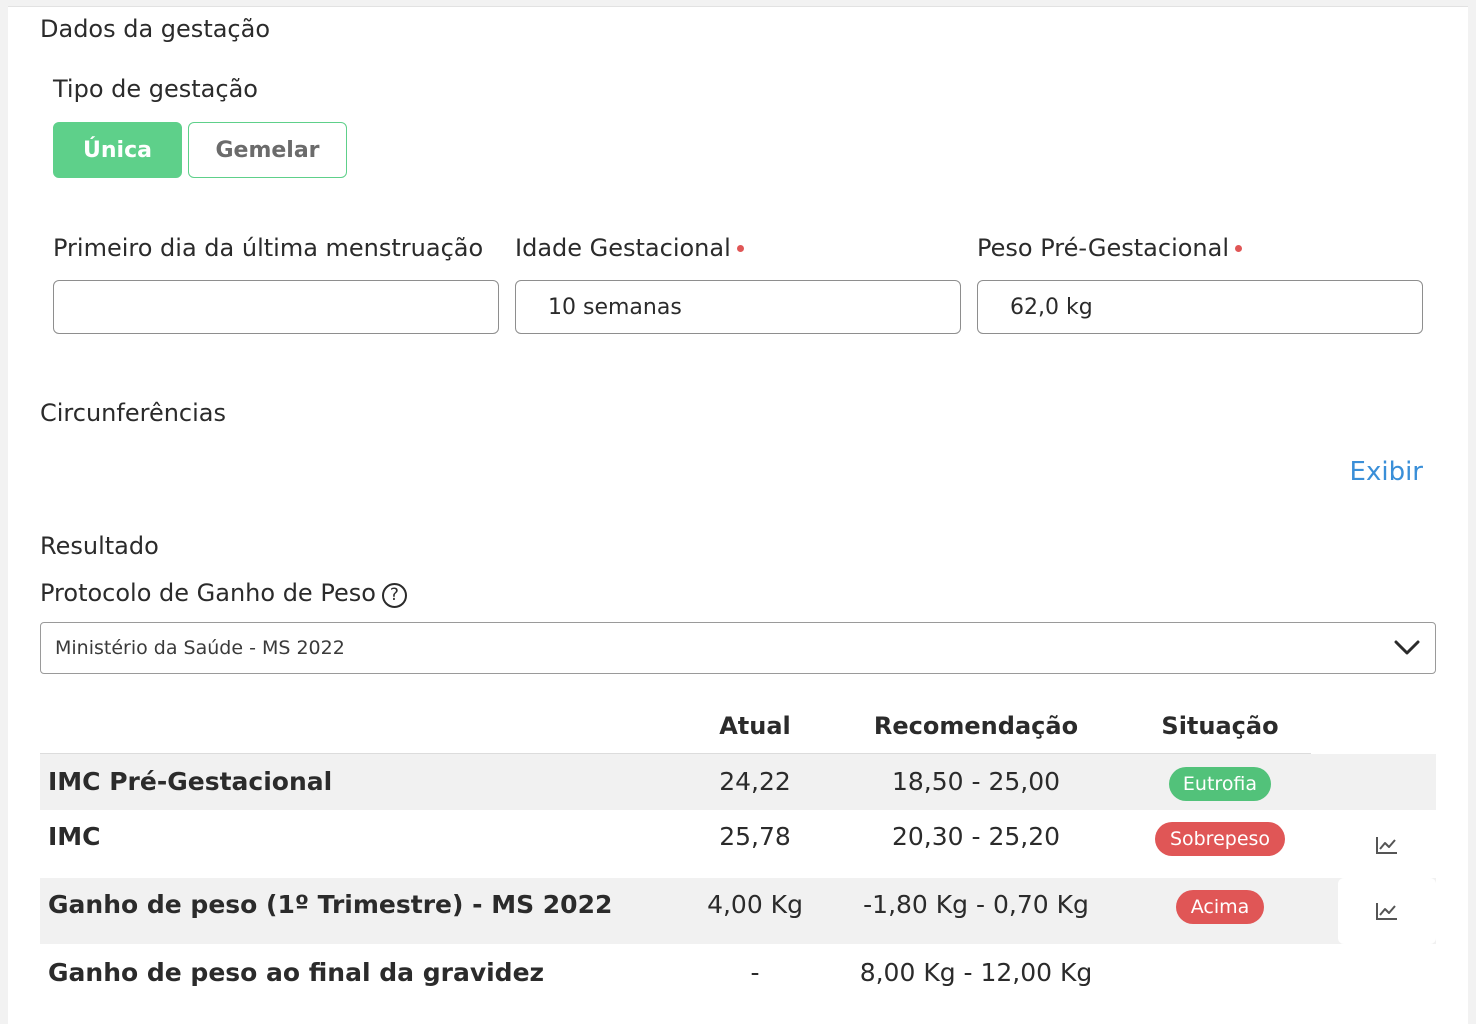 The width and height of the screenshot is (1476, 1024). I want to click on status-badge: Sobrepeso, so click(1220, 839).